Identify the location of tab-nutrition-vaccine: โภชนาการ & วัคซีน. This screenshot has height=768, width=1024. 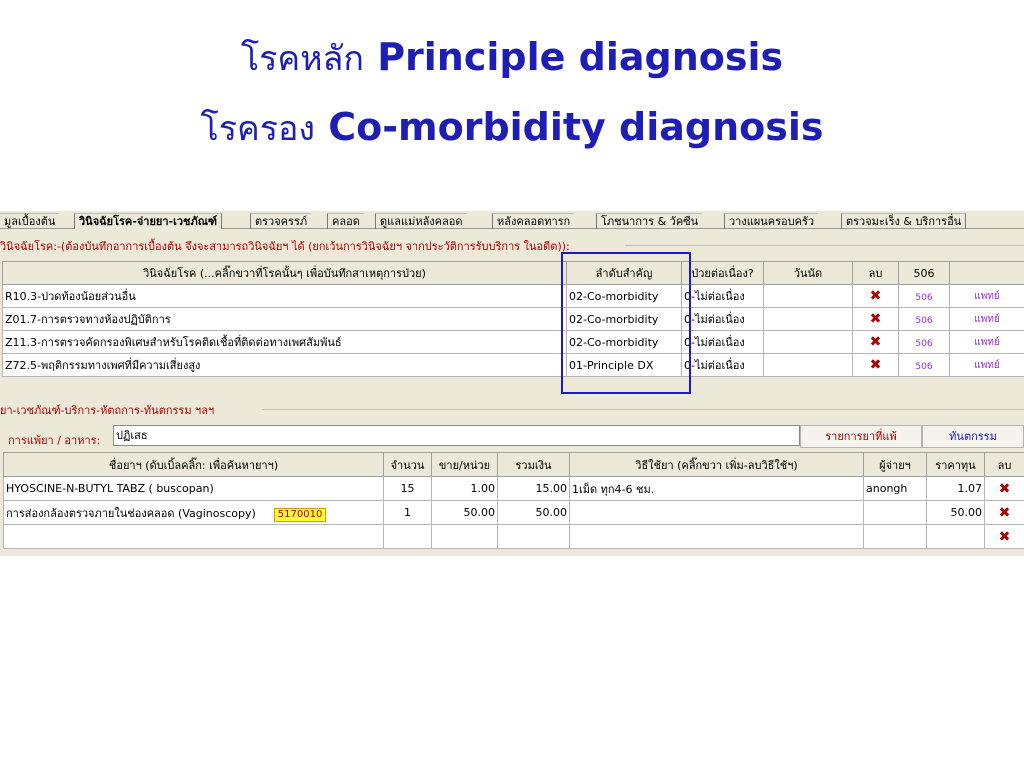
(649, 221).